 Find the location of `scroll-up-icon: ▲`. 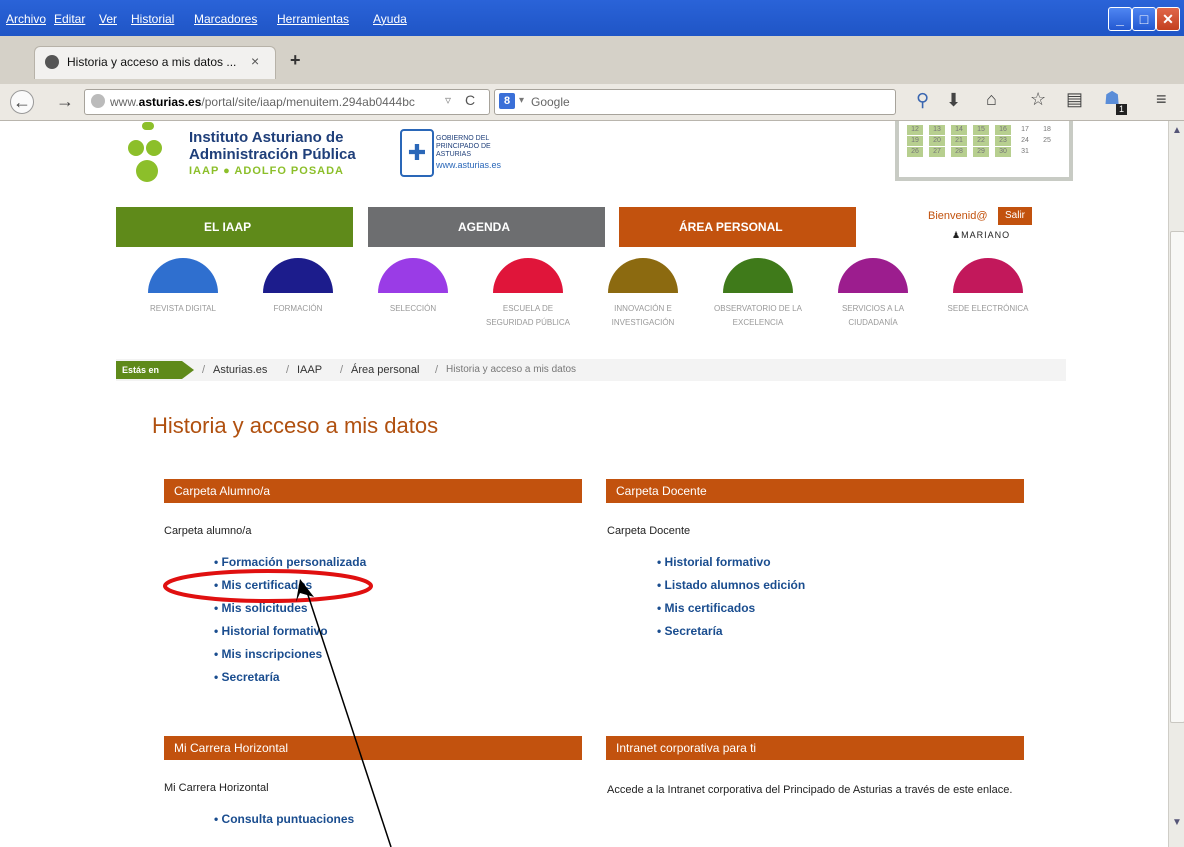

scroll-up-icon: ▲ is located at coordinates (1177, 130).